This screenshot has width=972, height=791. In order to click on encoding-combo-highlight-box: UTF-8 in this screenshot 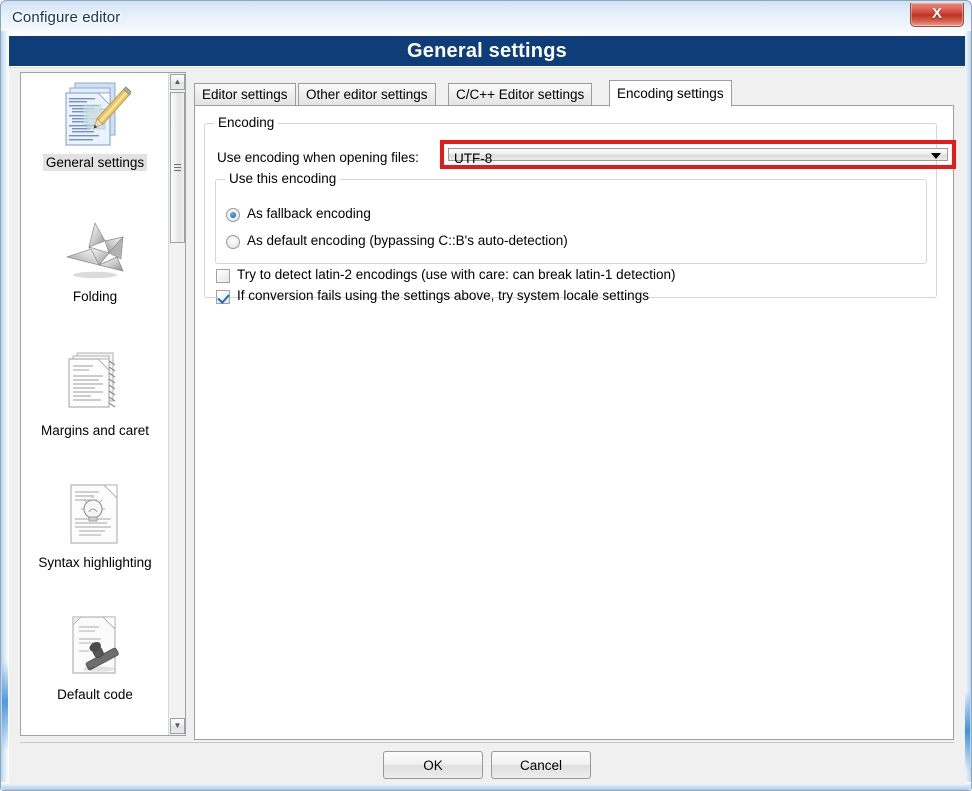, I will do `click(698, 154)`.